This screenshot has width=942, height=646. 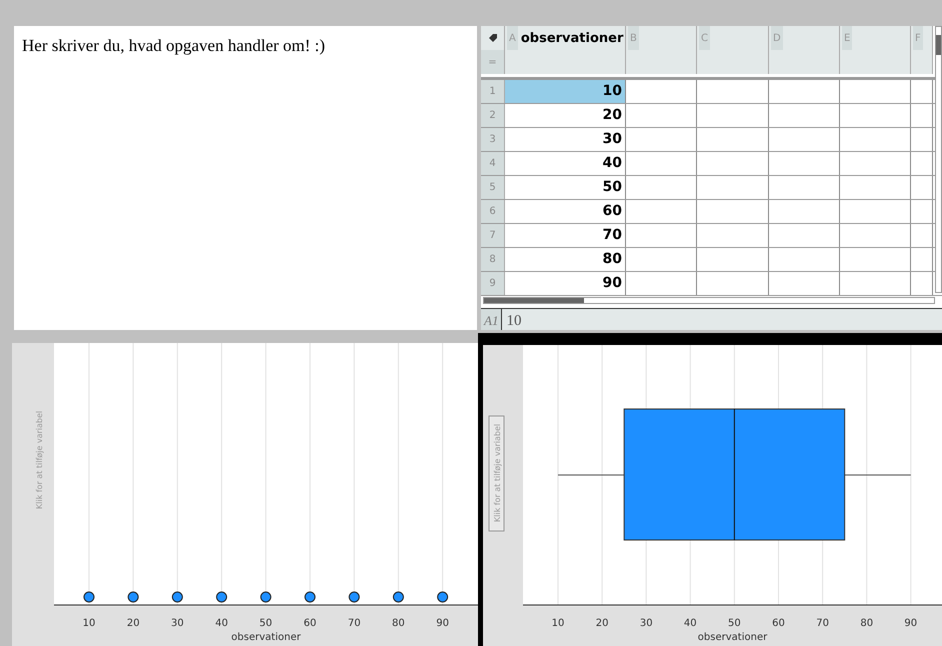 What do you see at coordinates (735, 474) in the screenshot?
I see `box-plot-drawing` at bounding box center [735, 474].